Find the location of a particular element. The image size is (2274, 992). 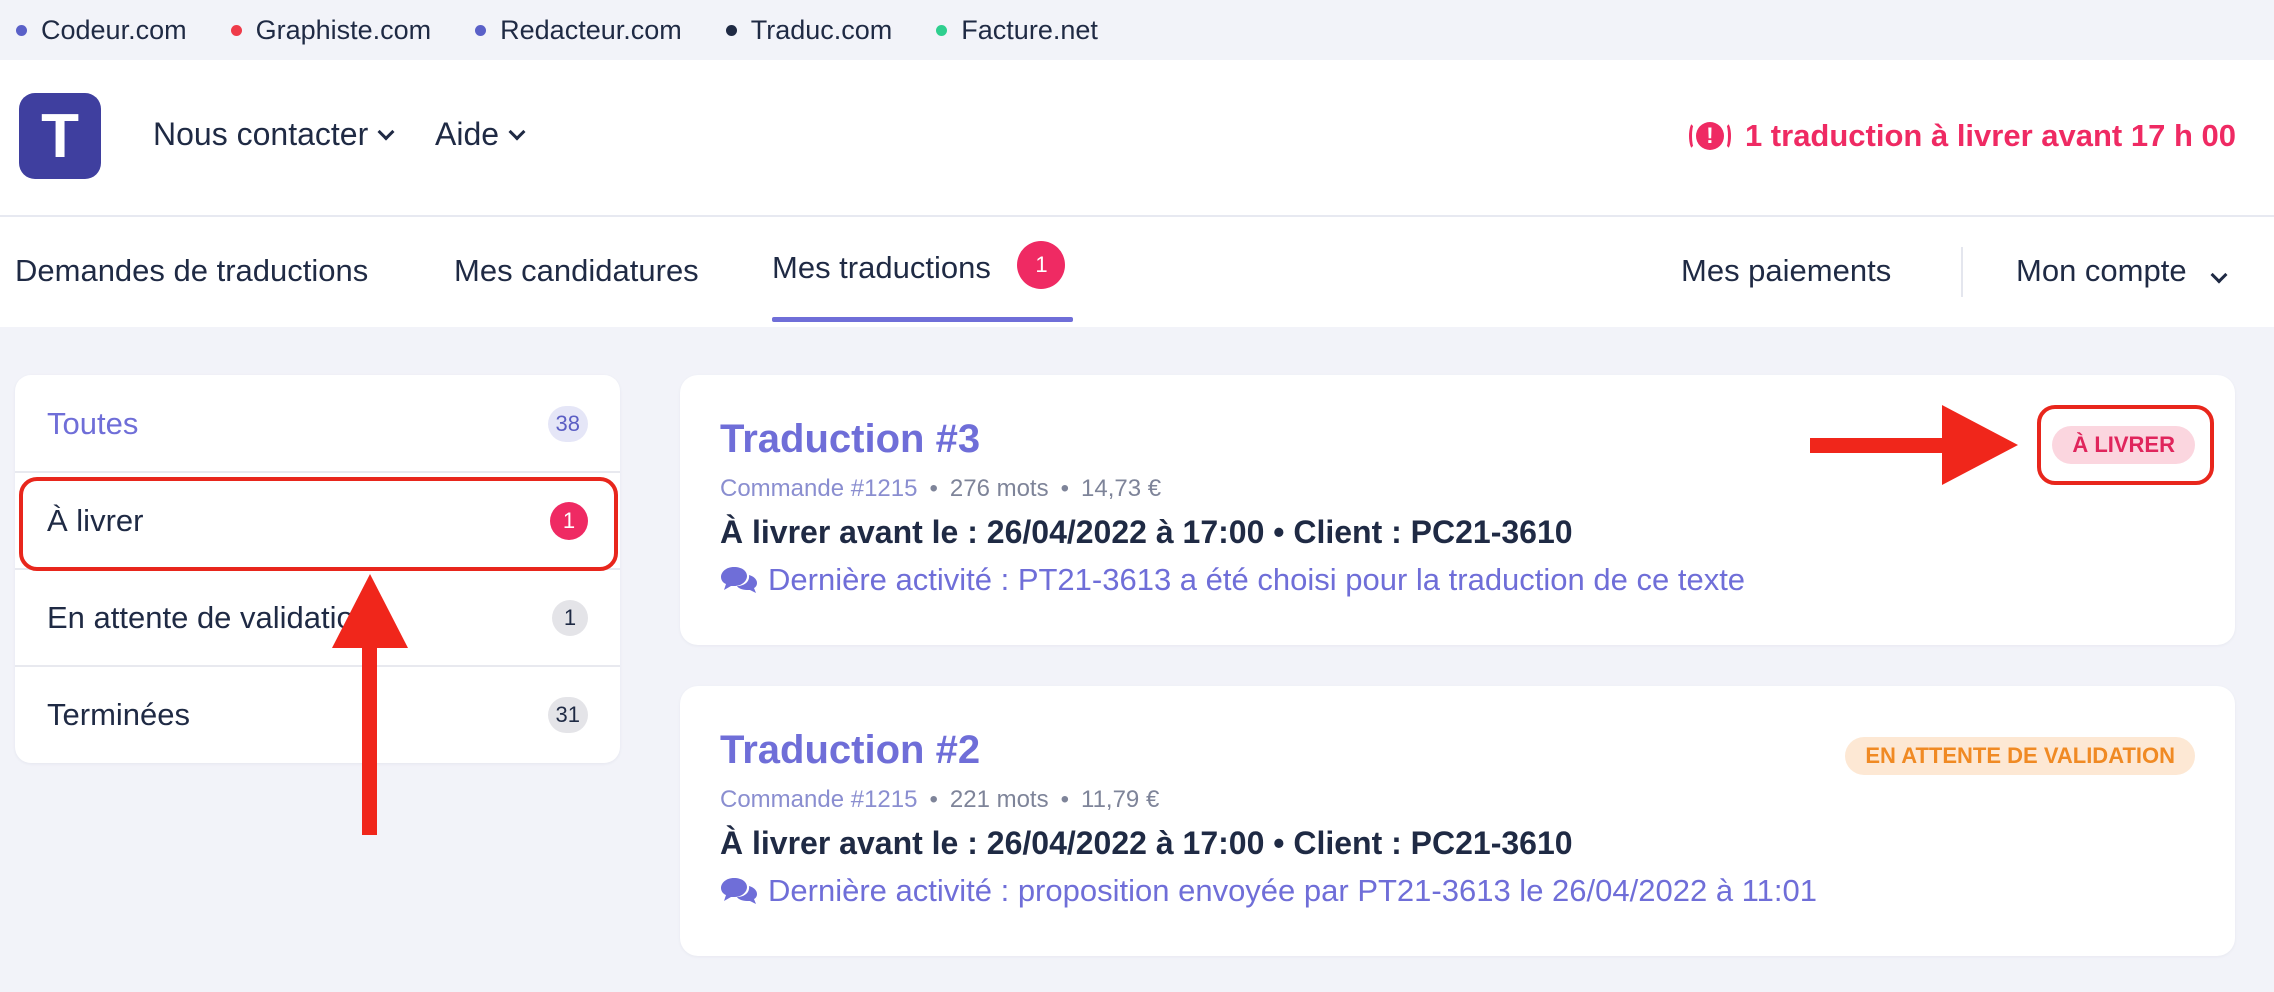

contact-menu-label: Nous contacter is located at coordinates (261, 134).